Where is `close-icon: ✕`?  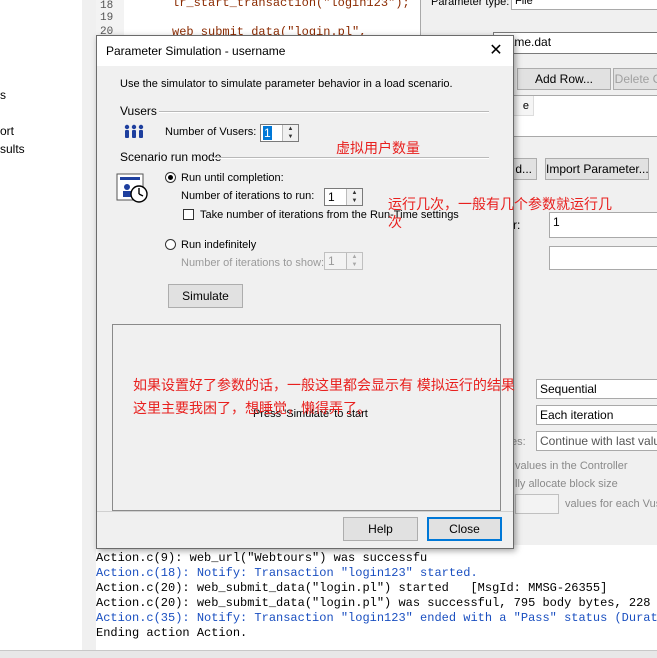
close-icon: ✕ is located at coordinates (496, 51).